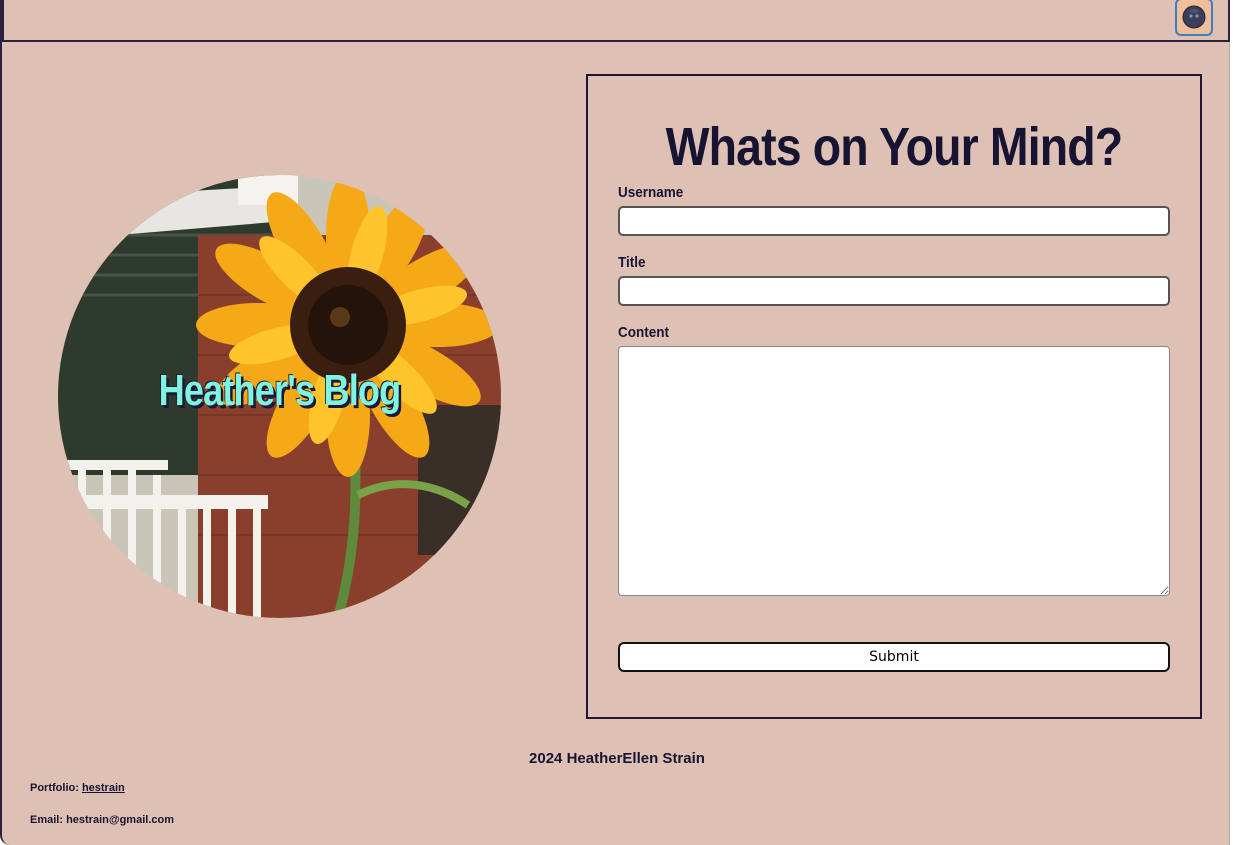 Image resolution: width=1233 pixels, height=845 pixels. Describe the element at coordinates (617, 758) in the screenshot. I see `copyright-text: 2024 HeatherEllen Strain` at that location.